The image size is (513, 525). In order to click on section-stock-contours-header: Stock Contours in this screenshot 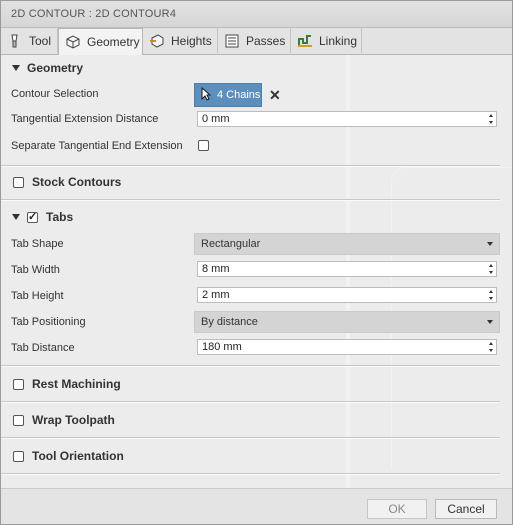, I will do `click(256, 182)`.